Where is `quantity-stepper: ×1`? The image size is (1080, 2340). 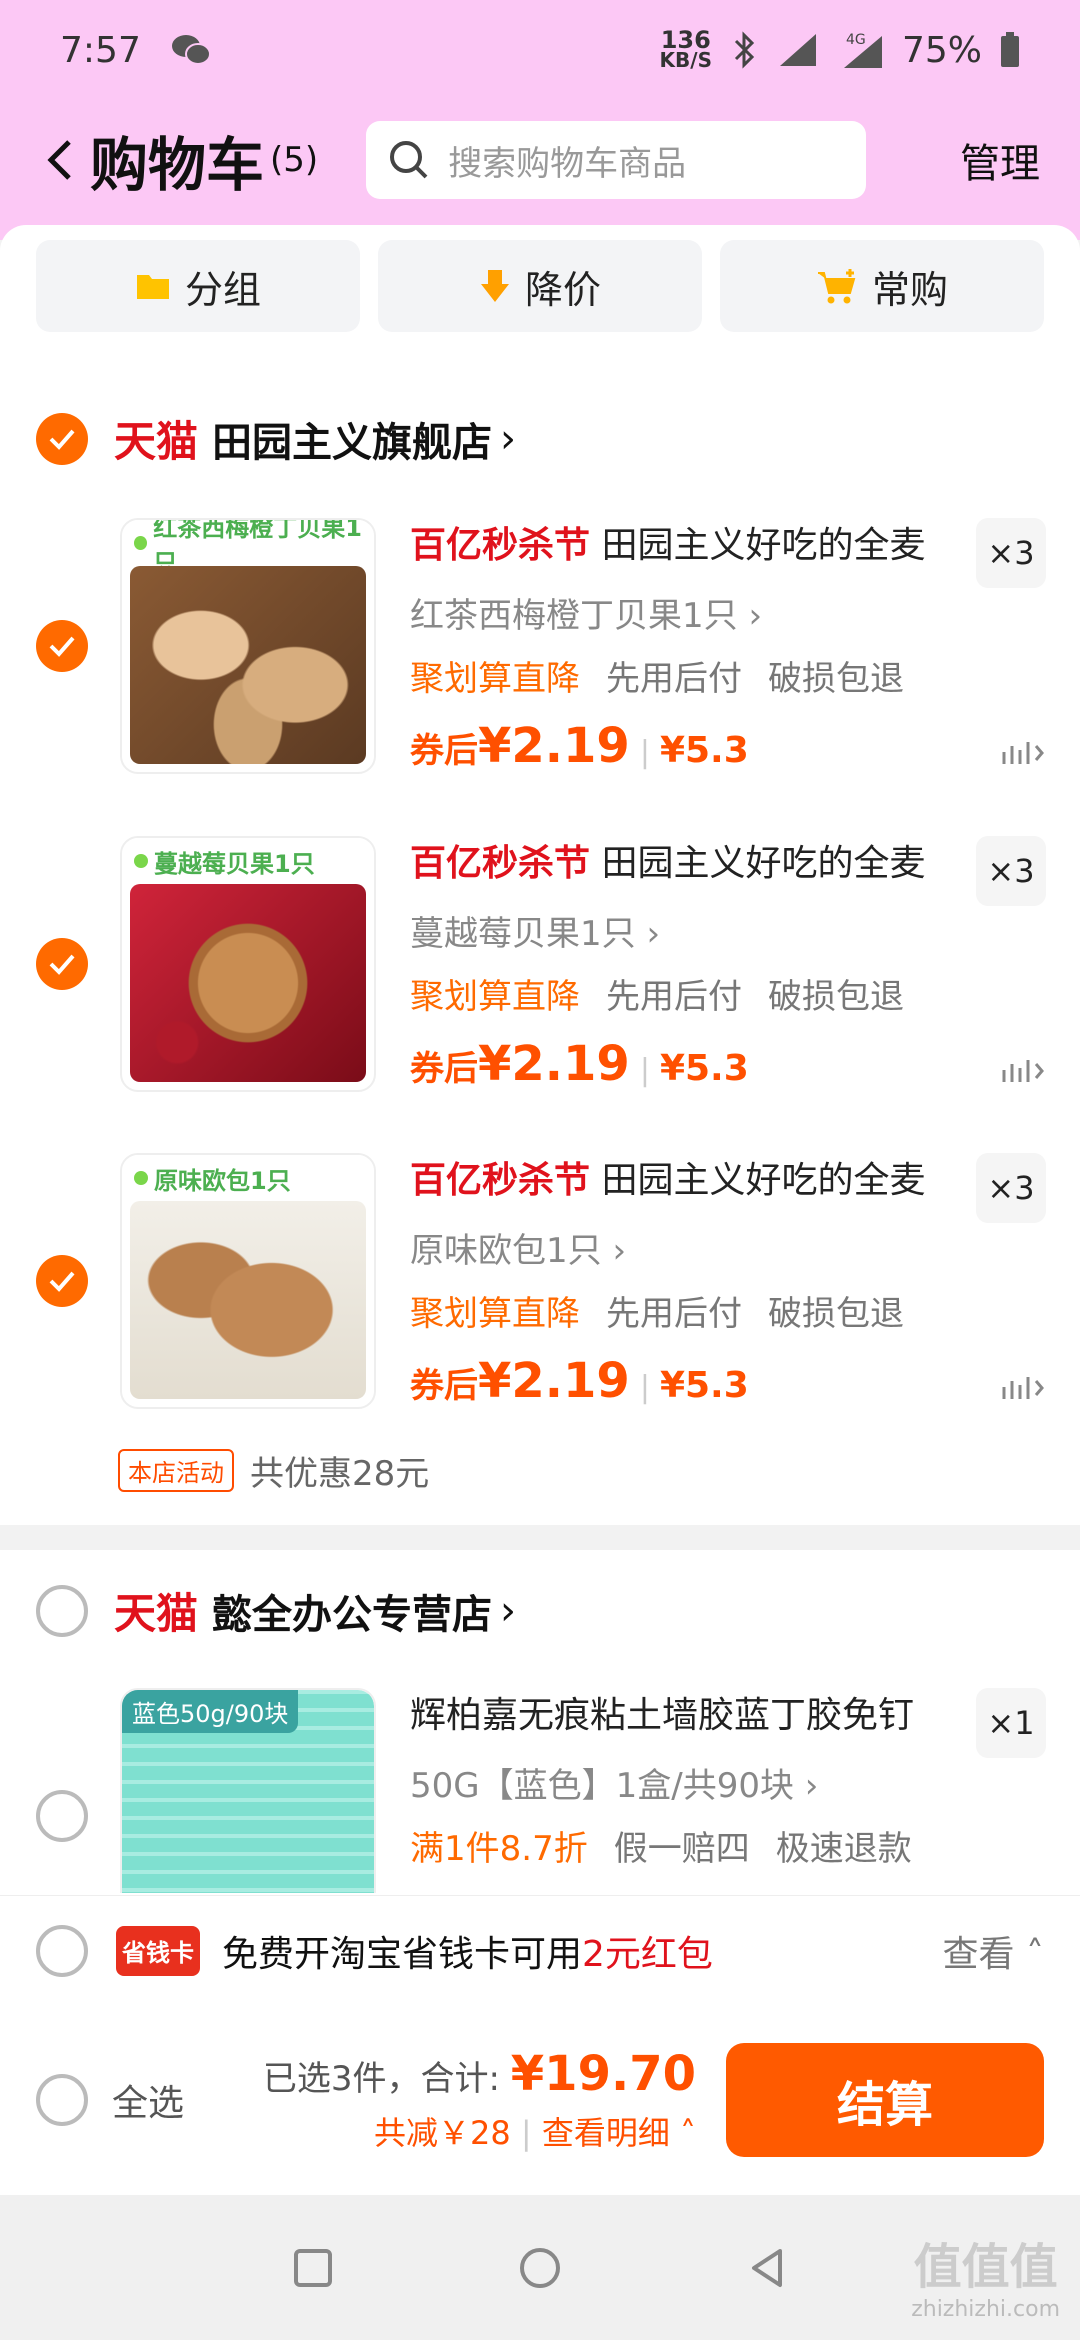 quantity-stepper: ×1 is located at coordinates (1011, 1723).